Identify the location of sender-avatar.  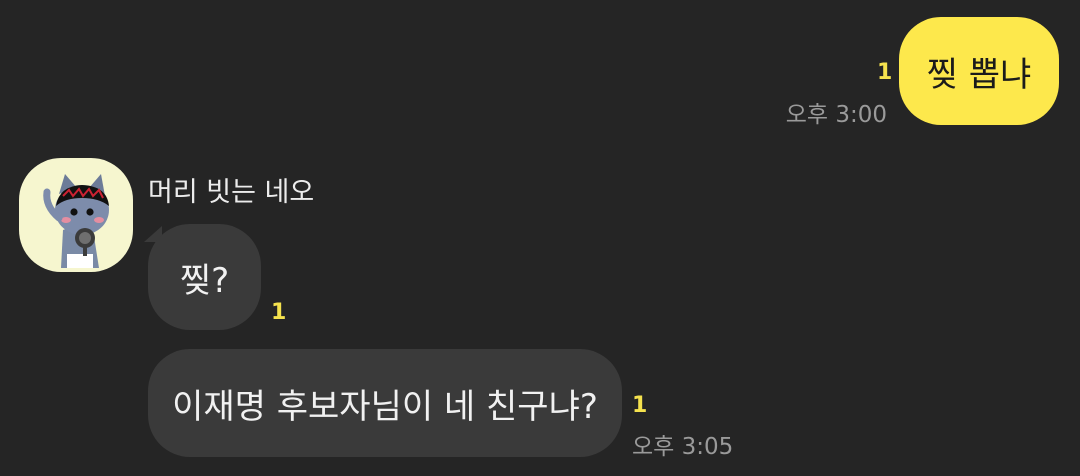
(76, 215).